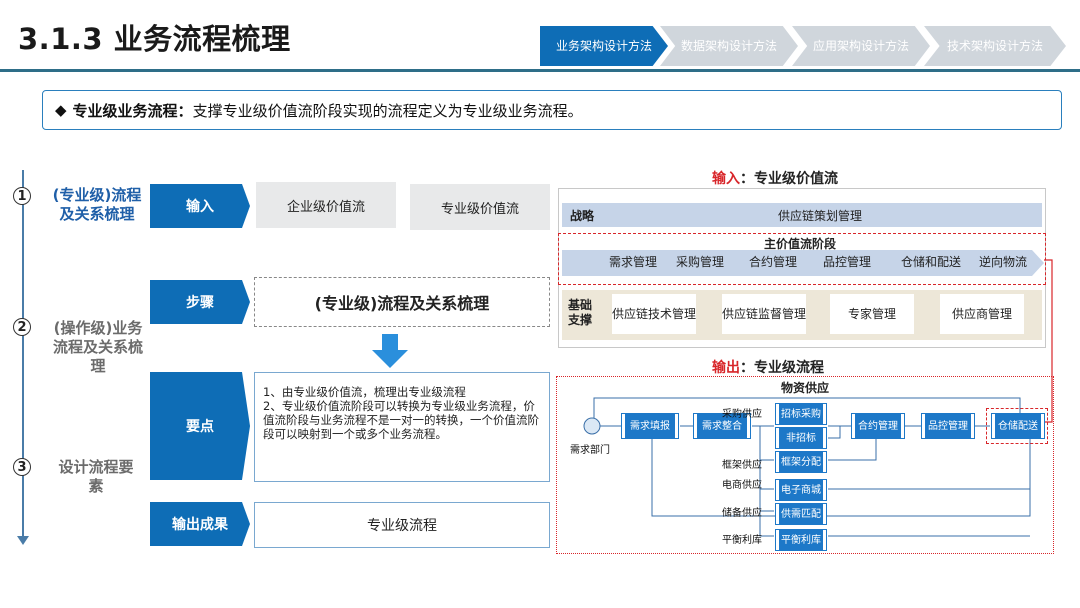  What do you see at coordinates (632, 261) in the screenshot?
I see `stage-demand: 需求管理` at bounding box center [632, 261].